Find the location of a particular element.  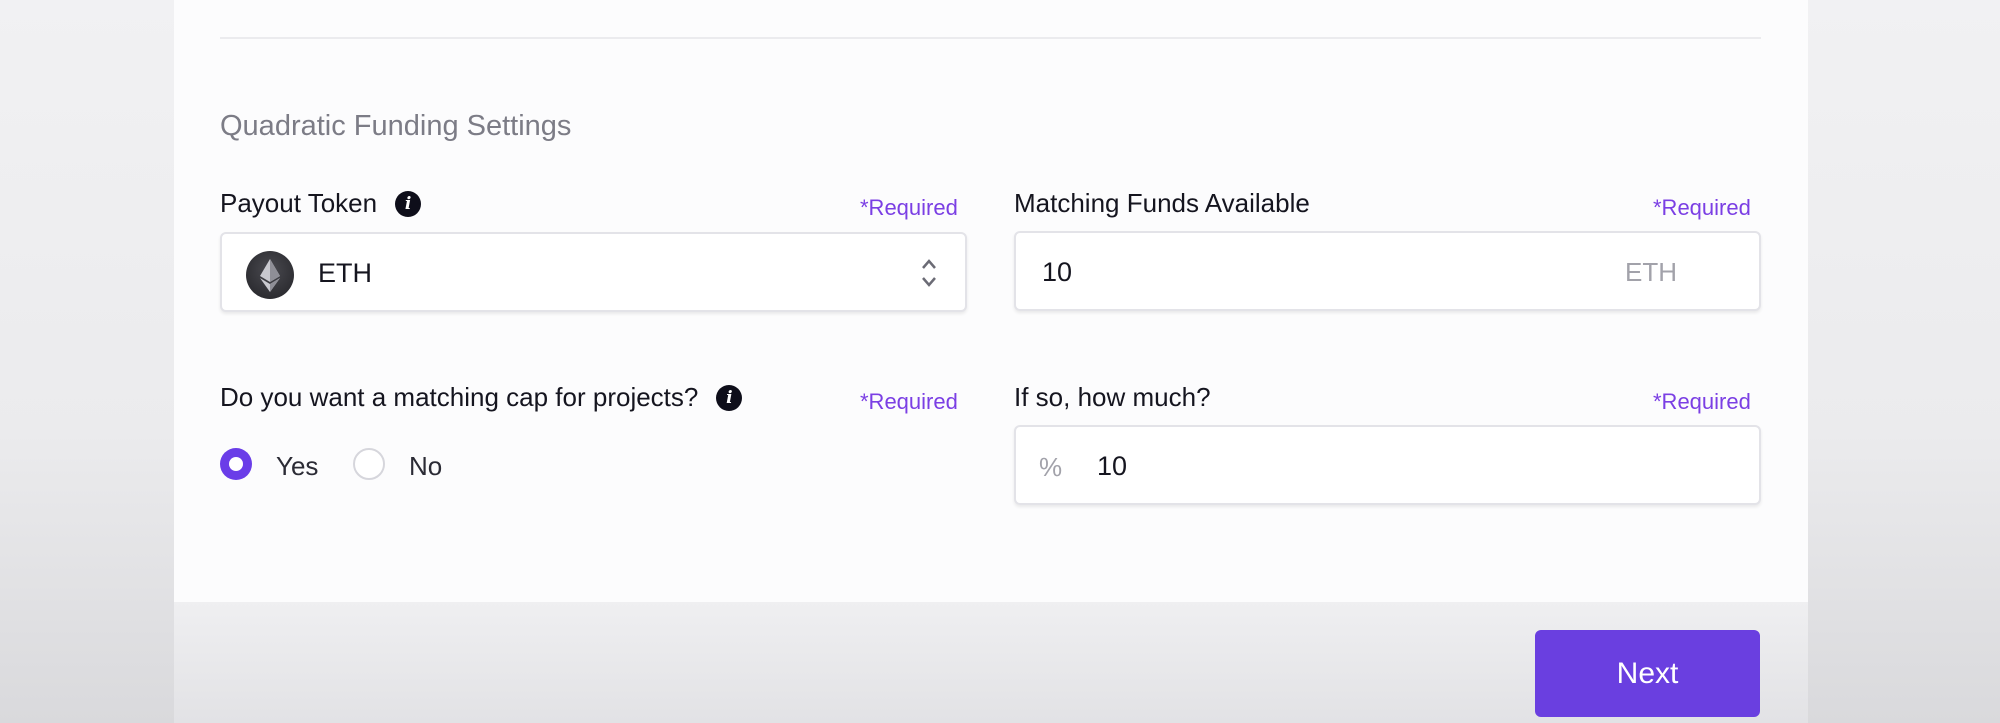

matching-funds-input: 10 ETH is located at coordinates (1387, 271).